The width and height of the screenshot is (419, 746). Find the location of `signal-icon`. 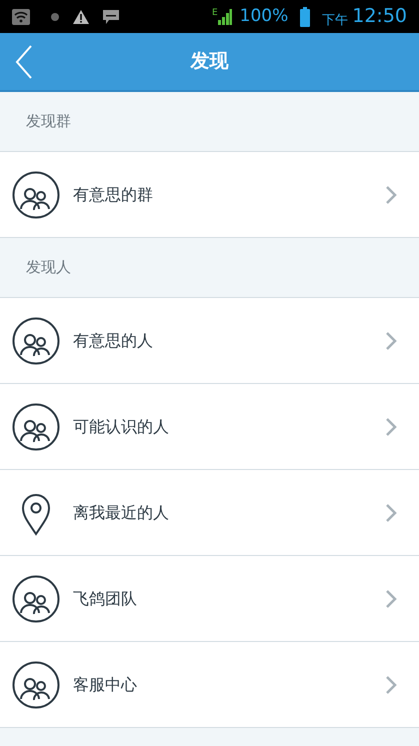

signal-icon is located at coordinates (225, 16).